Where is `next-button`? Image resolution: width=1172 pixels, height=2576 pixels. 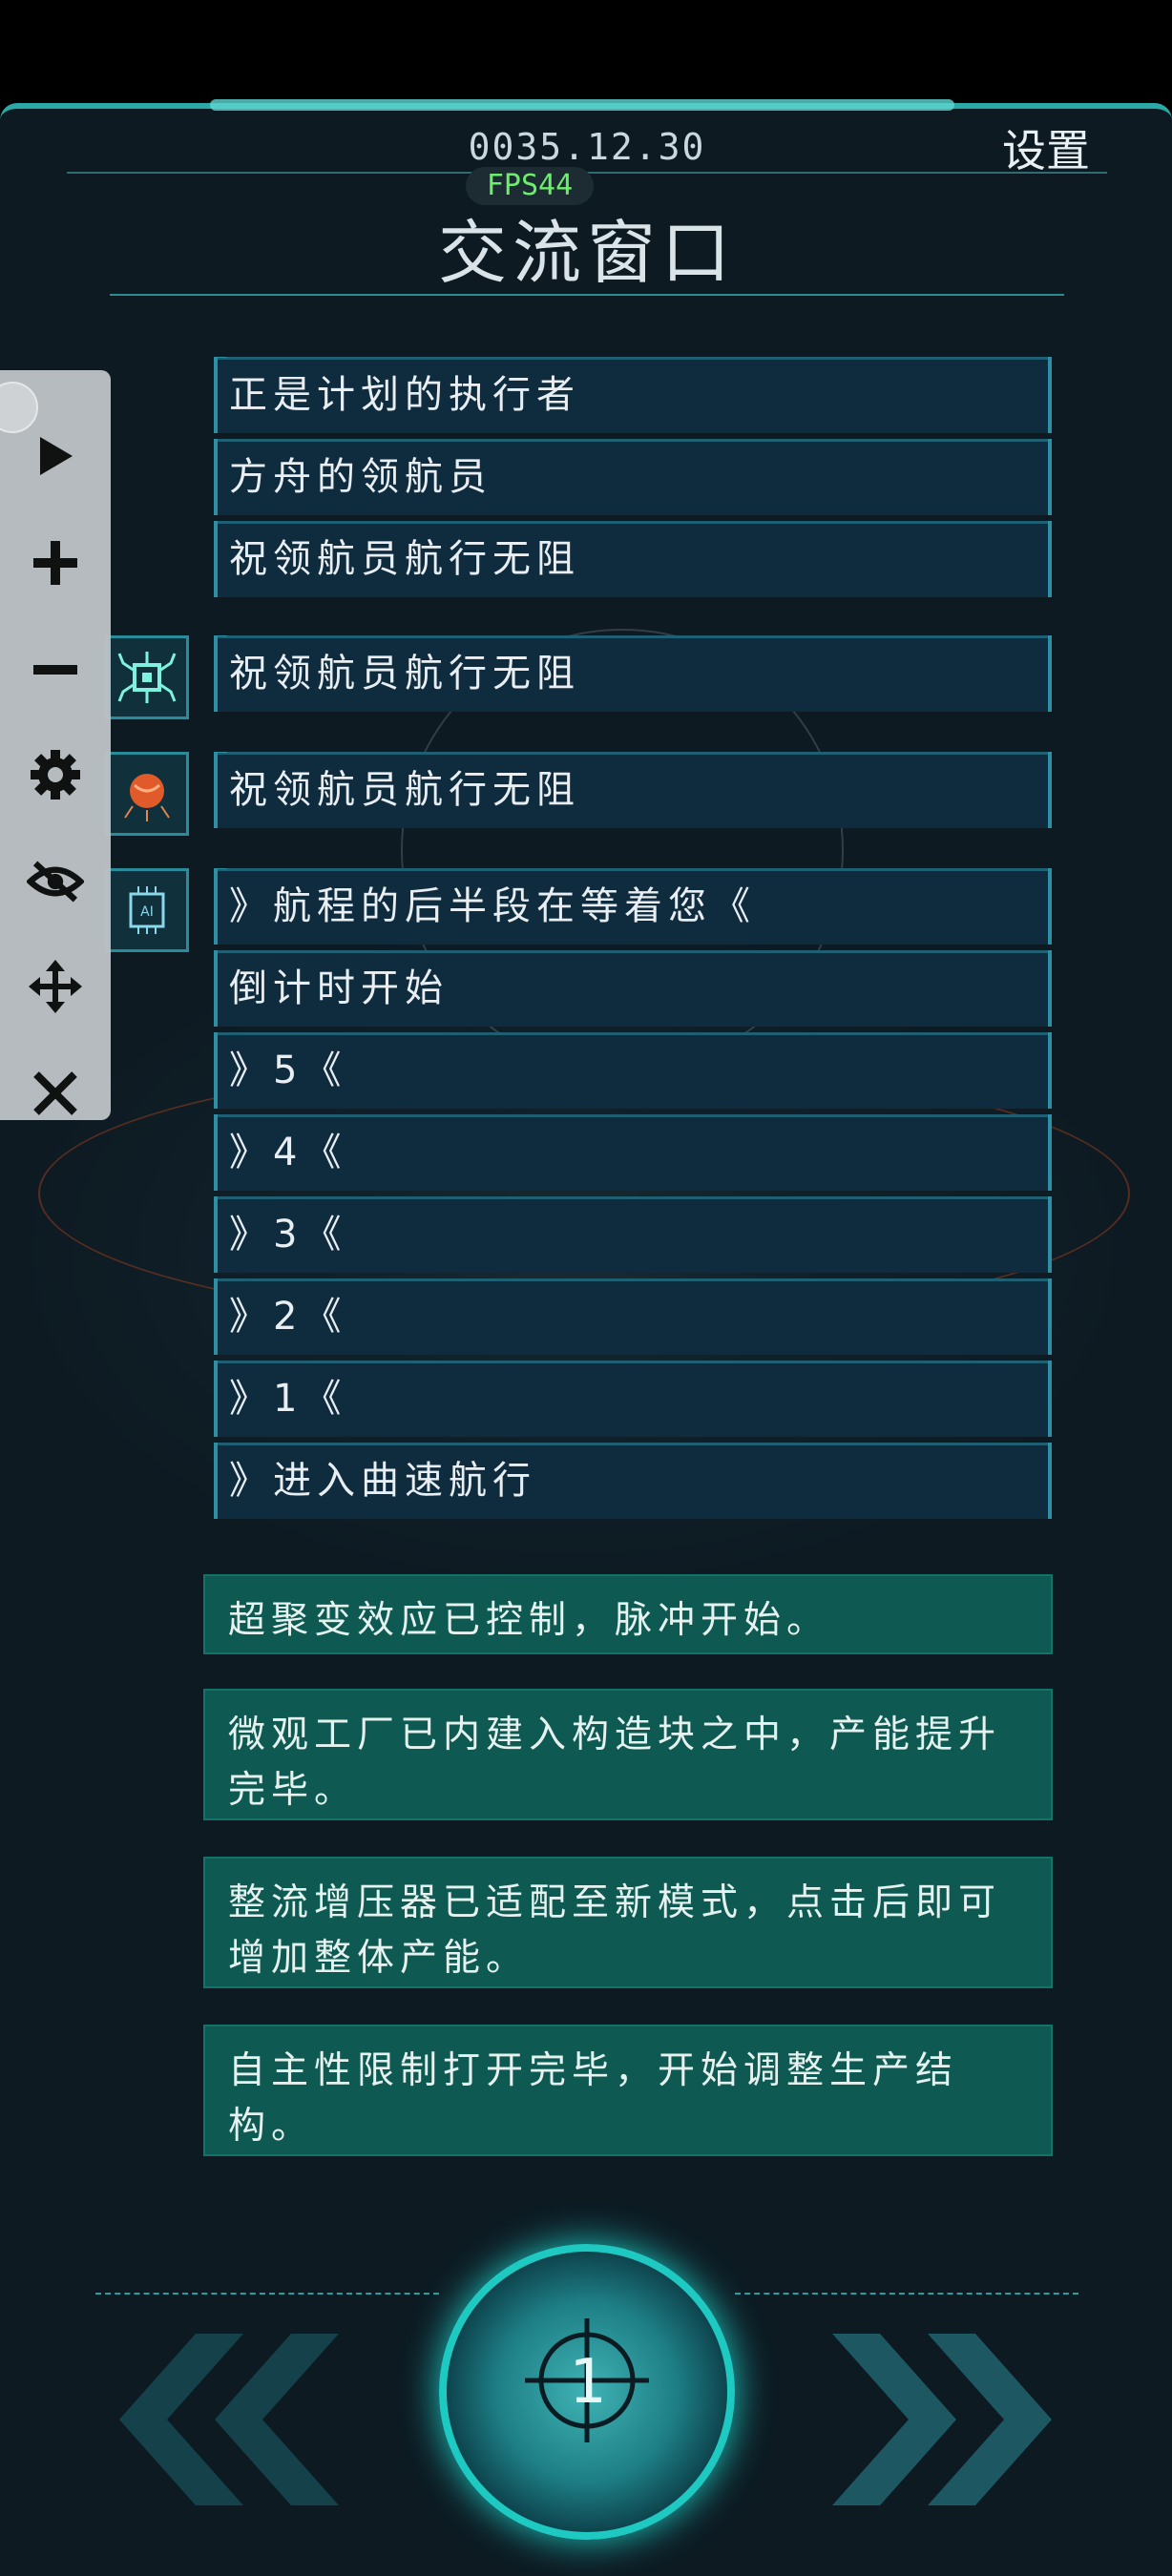
next-button is located at coordinates (942, 2421).